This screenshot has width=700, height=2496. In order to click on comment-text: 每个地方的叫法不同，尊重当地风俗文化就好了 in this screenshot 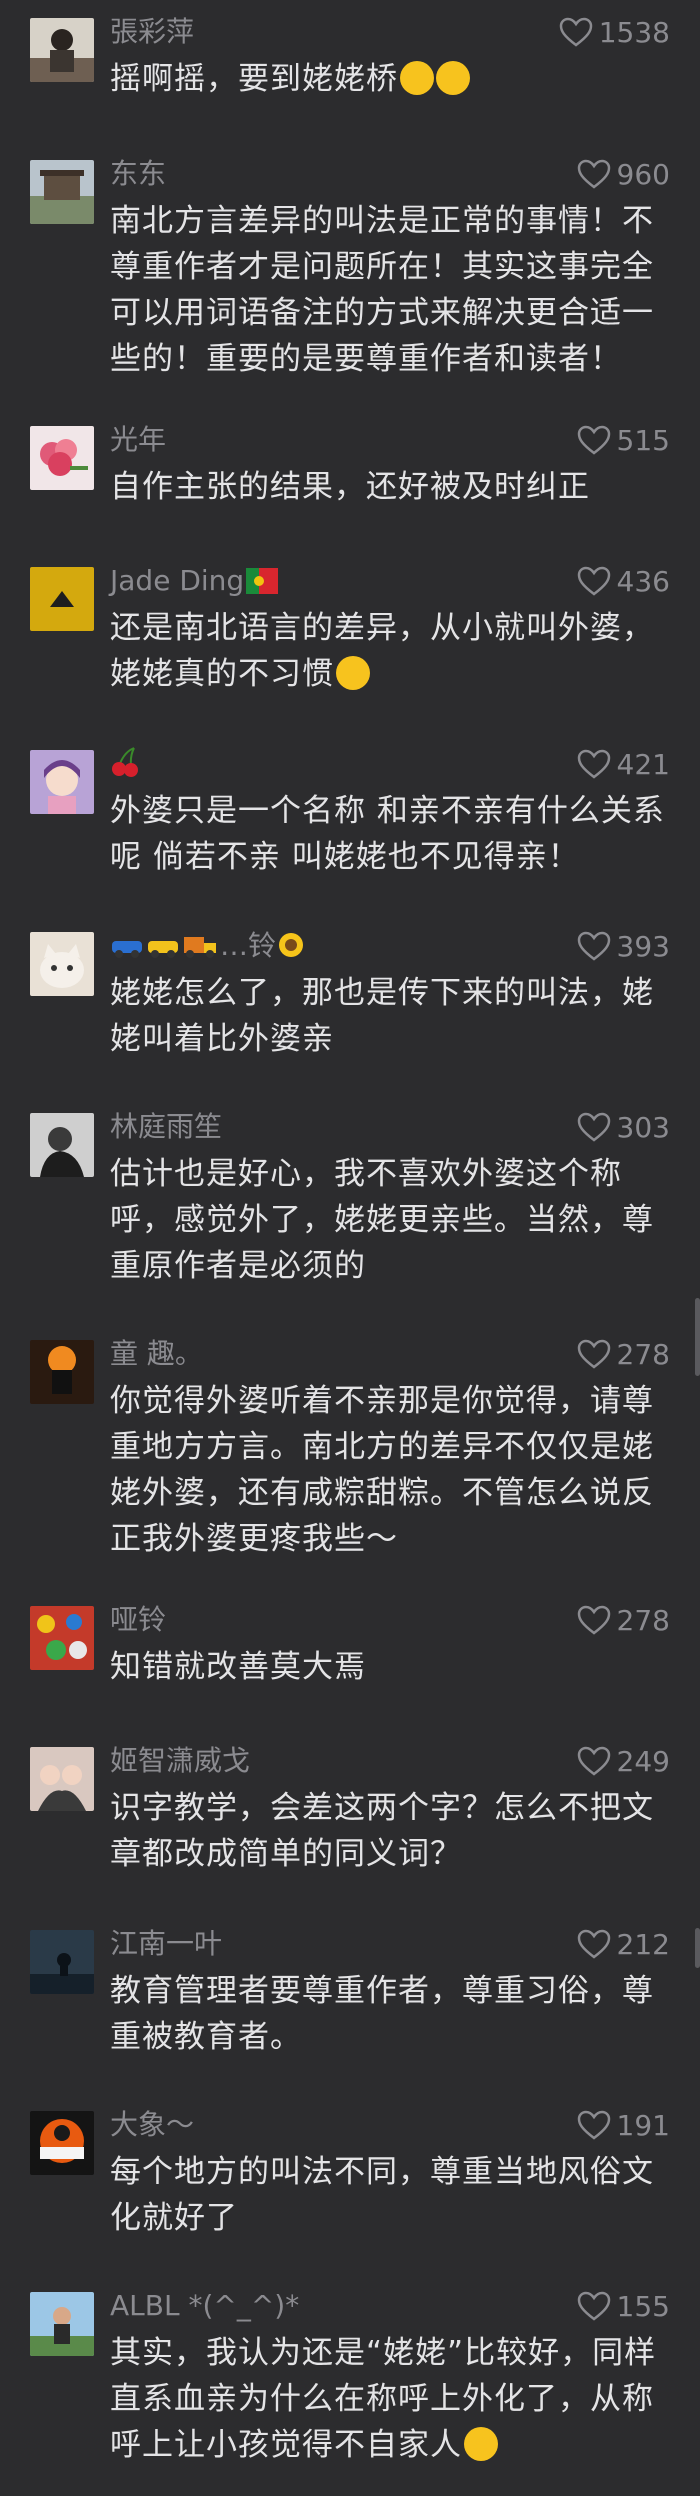, I will do `click(382, 2195)`.